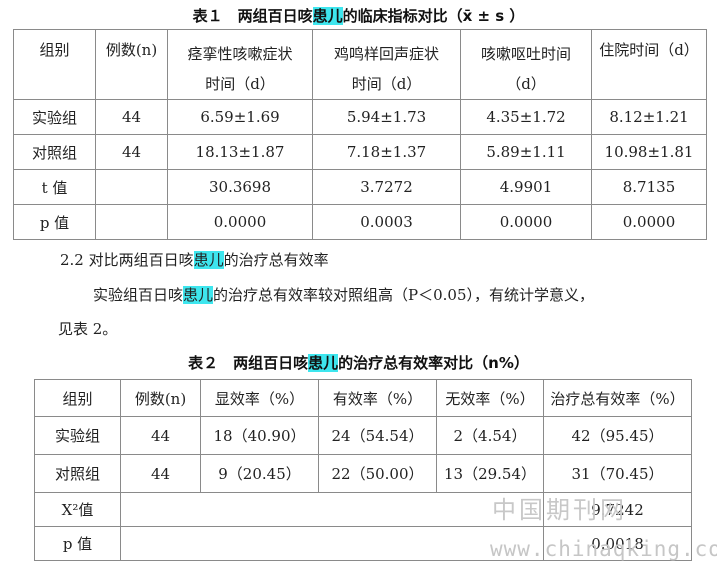 The width and height of the screenshot is (717, 566). Describe the element at coordinates (259, 435) in the screenshot. I see `table2-cell: 18（40.90）` at that location.